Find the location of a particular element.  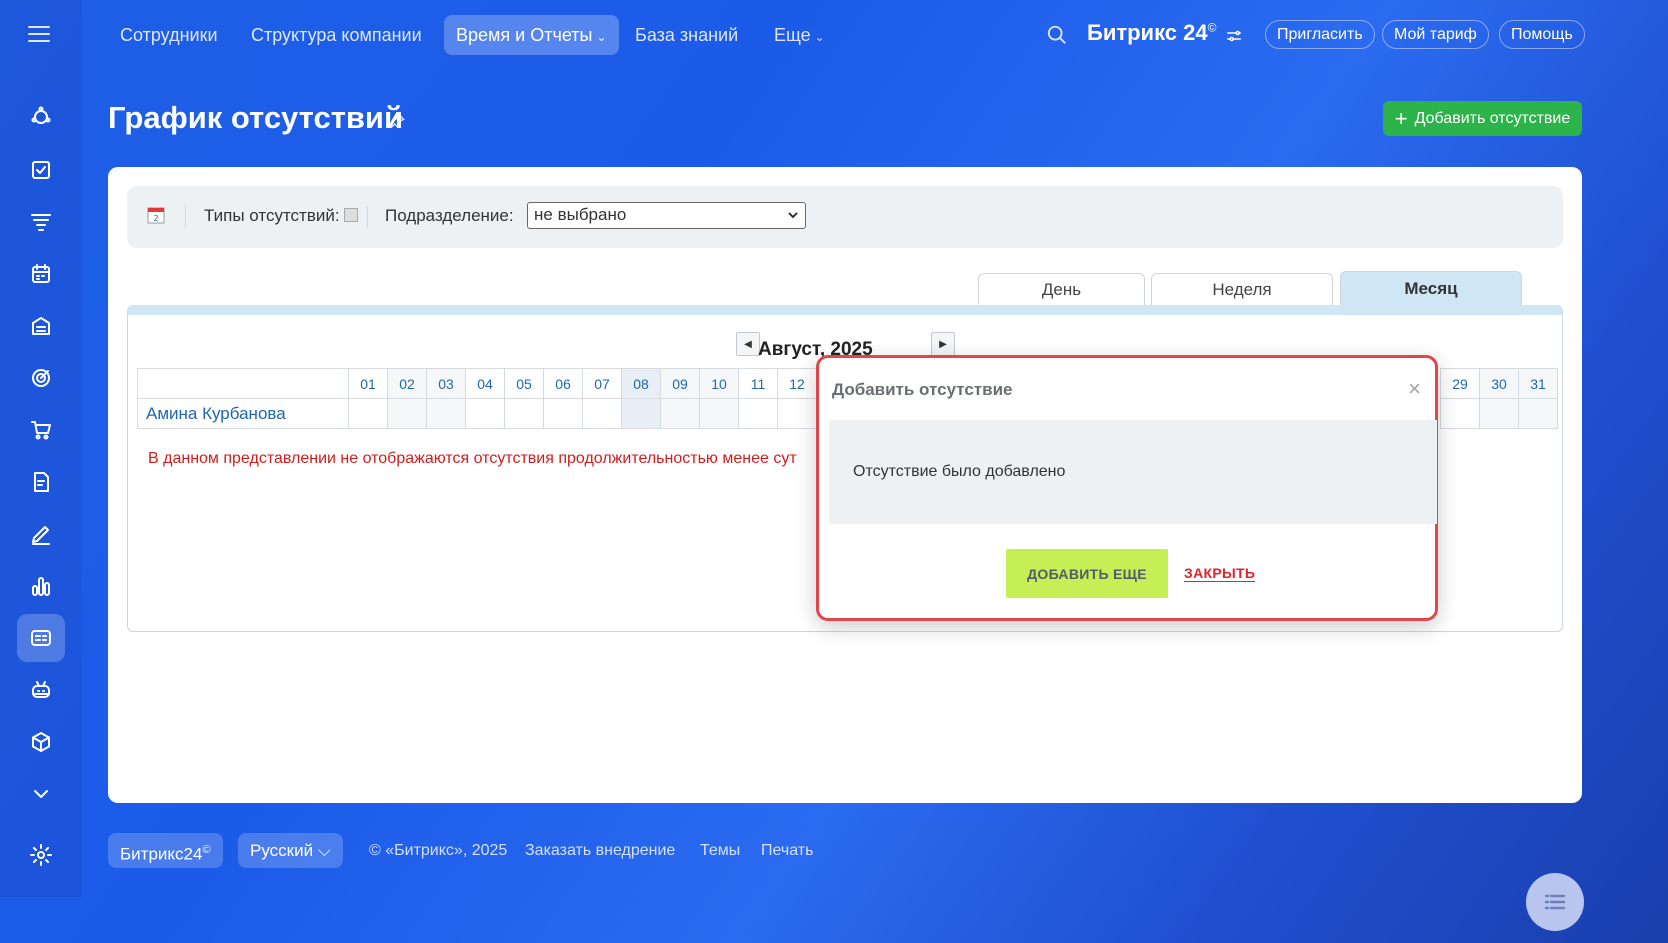

day-header: 12 is located at coordinates (797, 383).